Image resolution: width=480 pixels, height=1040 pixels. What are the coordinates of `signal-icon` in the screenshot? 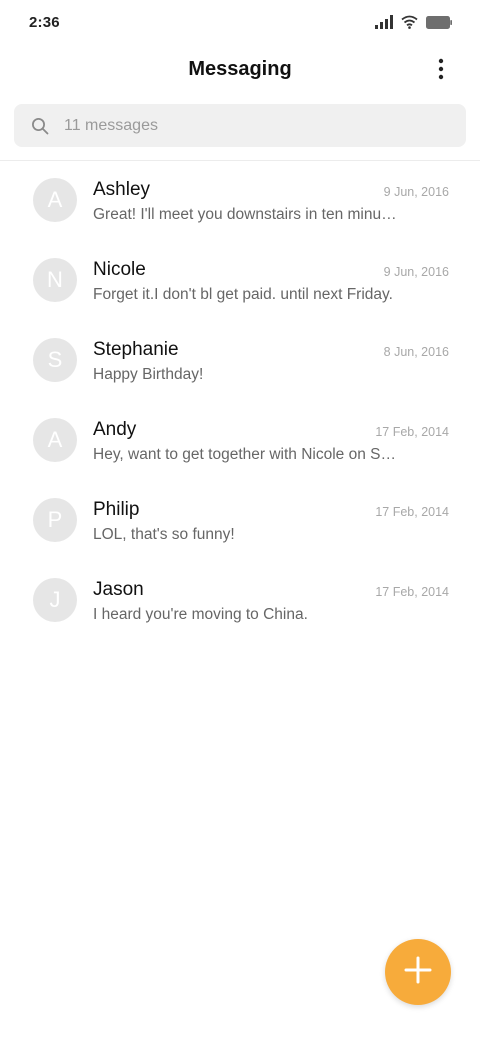 It's located at (384, 22).